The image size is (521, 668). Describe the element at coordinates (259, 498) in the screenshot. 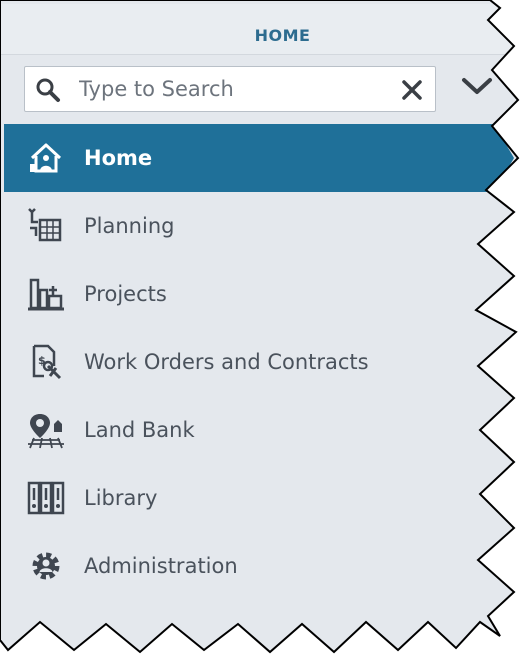

I see `nav-item-library: Library` at that location.